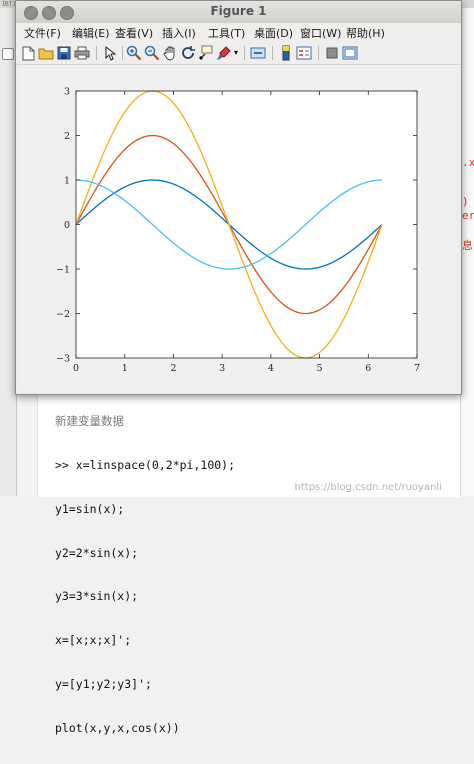 The height and width of the screenshot is (764, 474). I want to click on y-tick-label: −2, so click(63, 314).